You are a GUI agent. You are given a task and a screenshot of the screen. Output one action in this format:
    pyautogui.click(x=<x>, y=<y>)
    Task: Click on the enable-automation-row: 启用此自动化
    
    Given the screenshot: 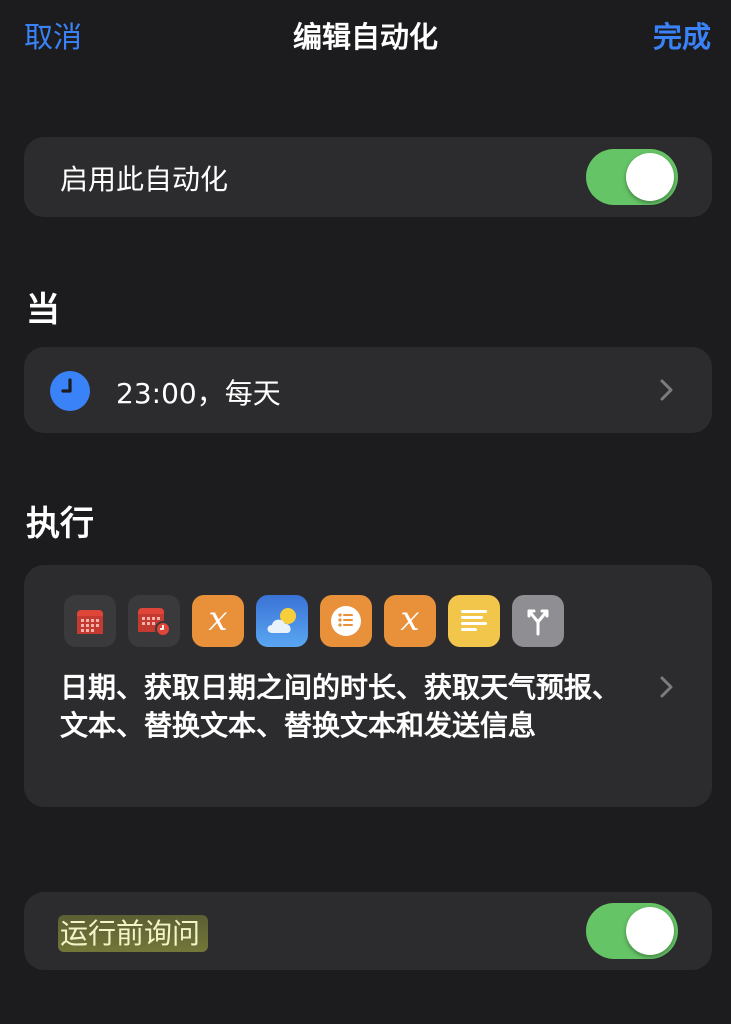 What is the action you would take?
    pyautogui.click(x=368, y=177)
    